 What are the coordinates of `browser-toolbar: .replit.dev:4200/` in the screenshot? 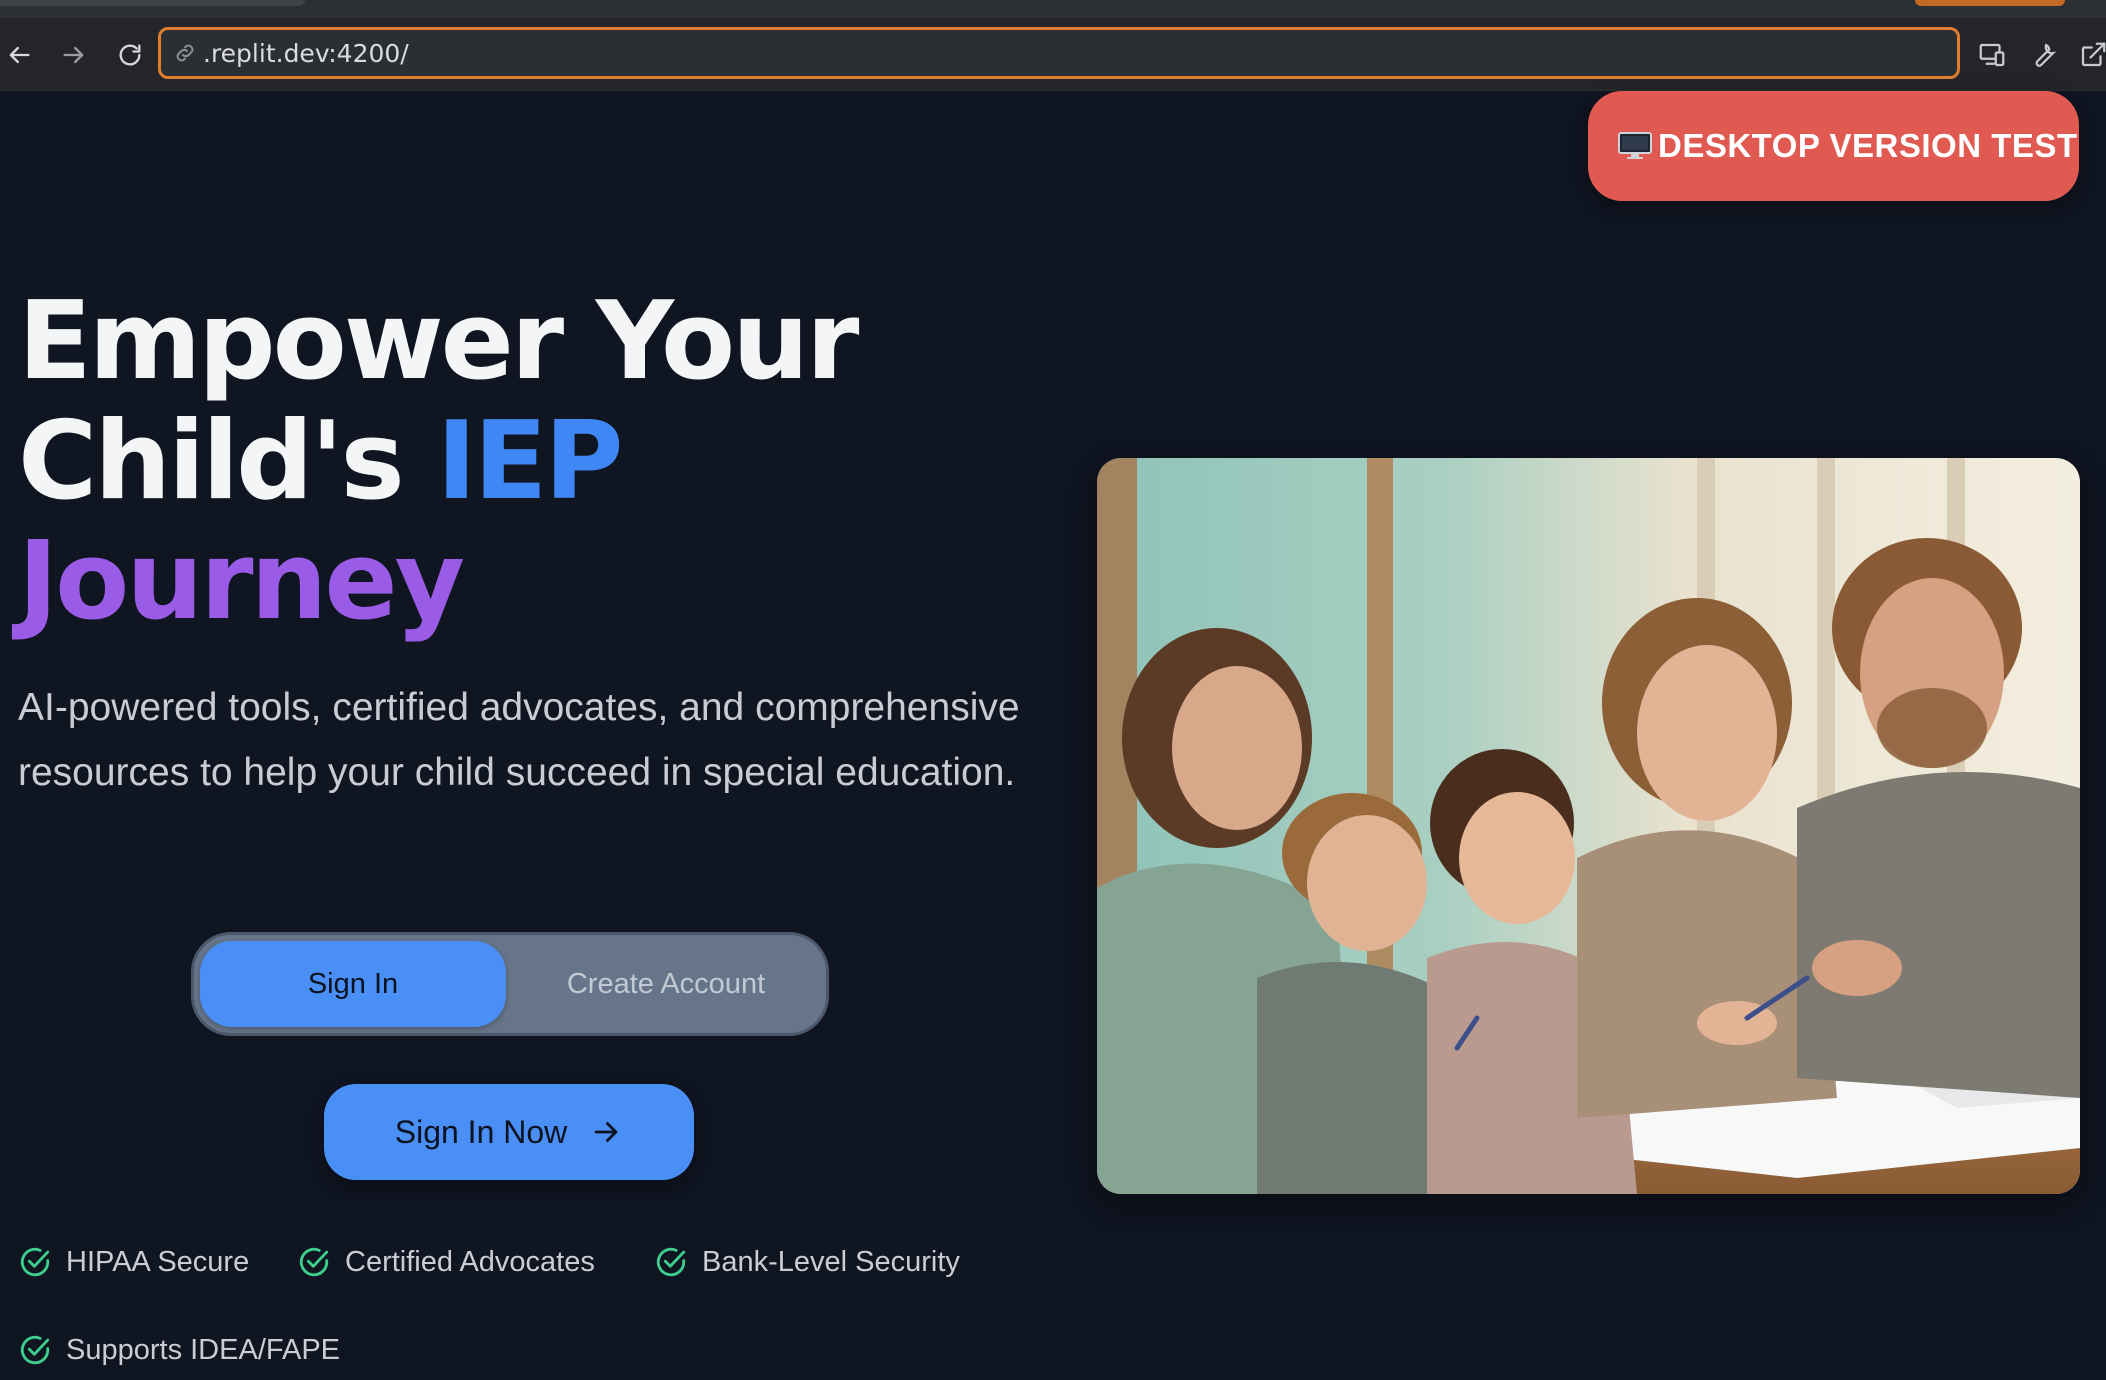 It's located at (1053, 54).